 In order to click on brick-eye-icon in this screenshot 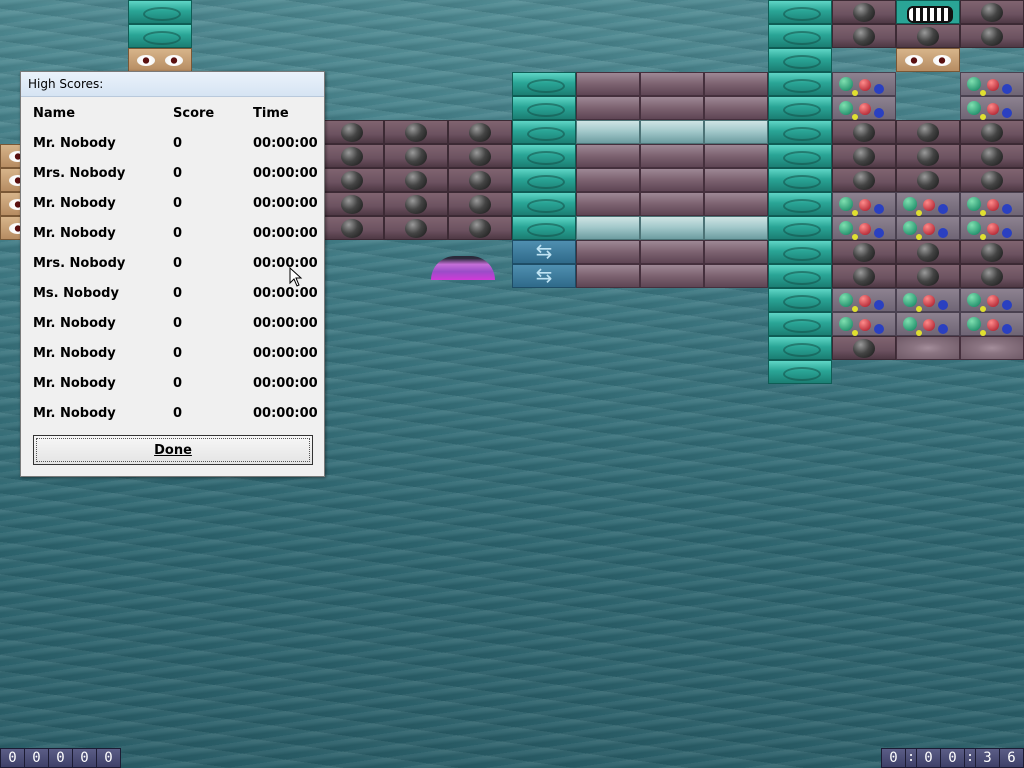, I will do `click(27, 228)`.